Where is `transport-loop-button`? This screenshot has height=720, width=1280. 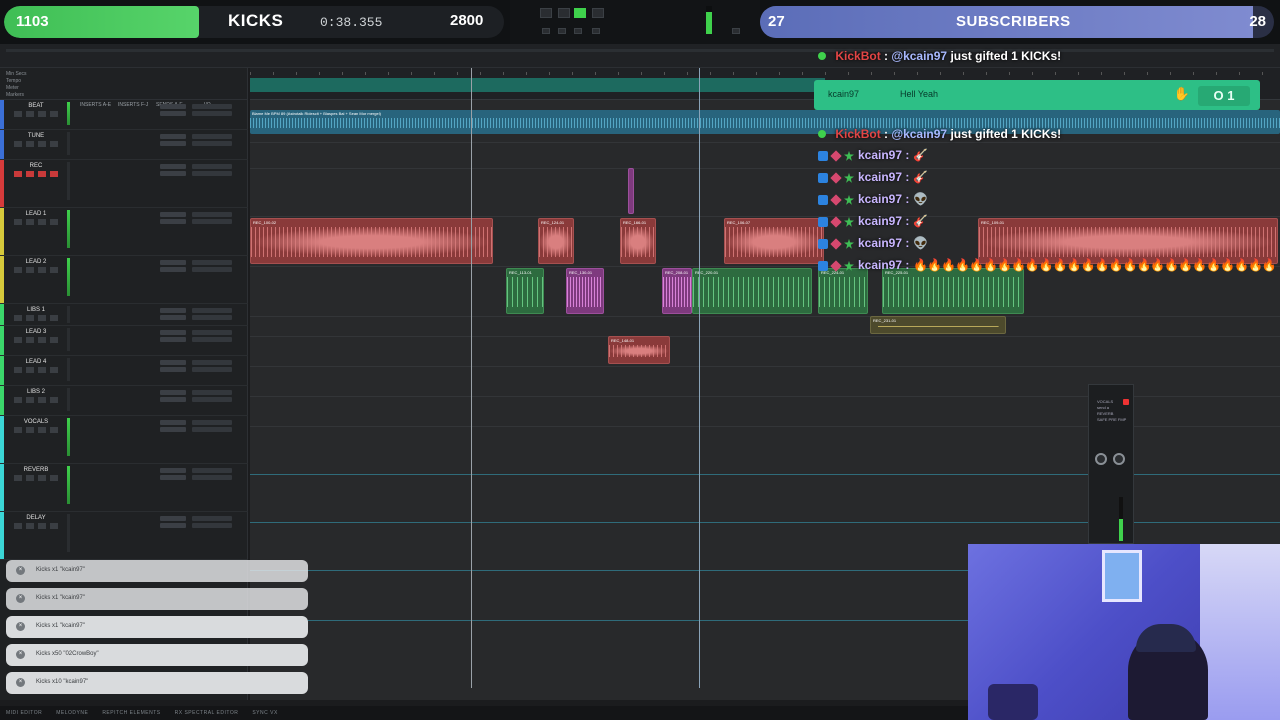
transport-loop-button is located at coordinates (546, 13).